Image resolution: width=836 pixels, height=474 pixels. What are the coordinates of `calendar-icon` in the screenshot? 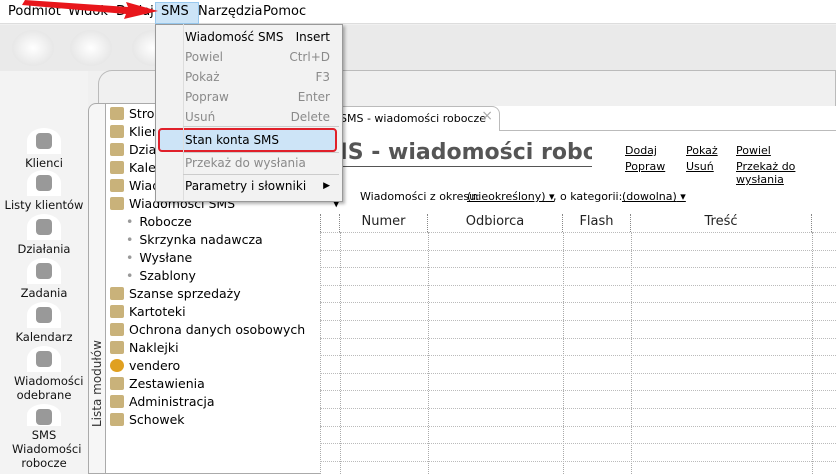 It's located at (44, 315).